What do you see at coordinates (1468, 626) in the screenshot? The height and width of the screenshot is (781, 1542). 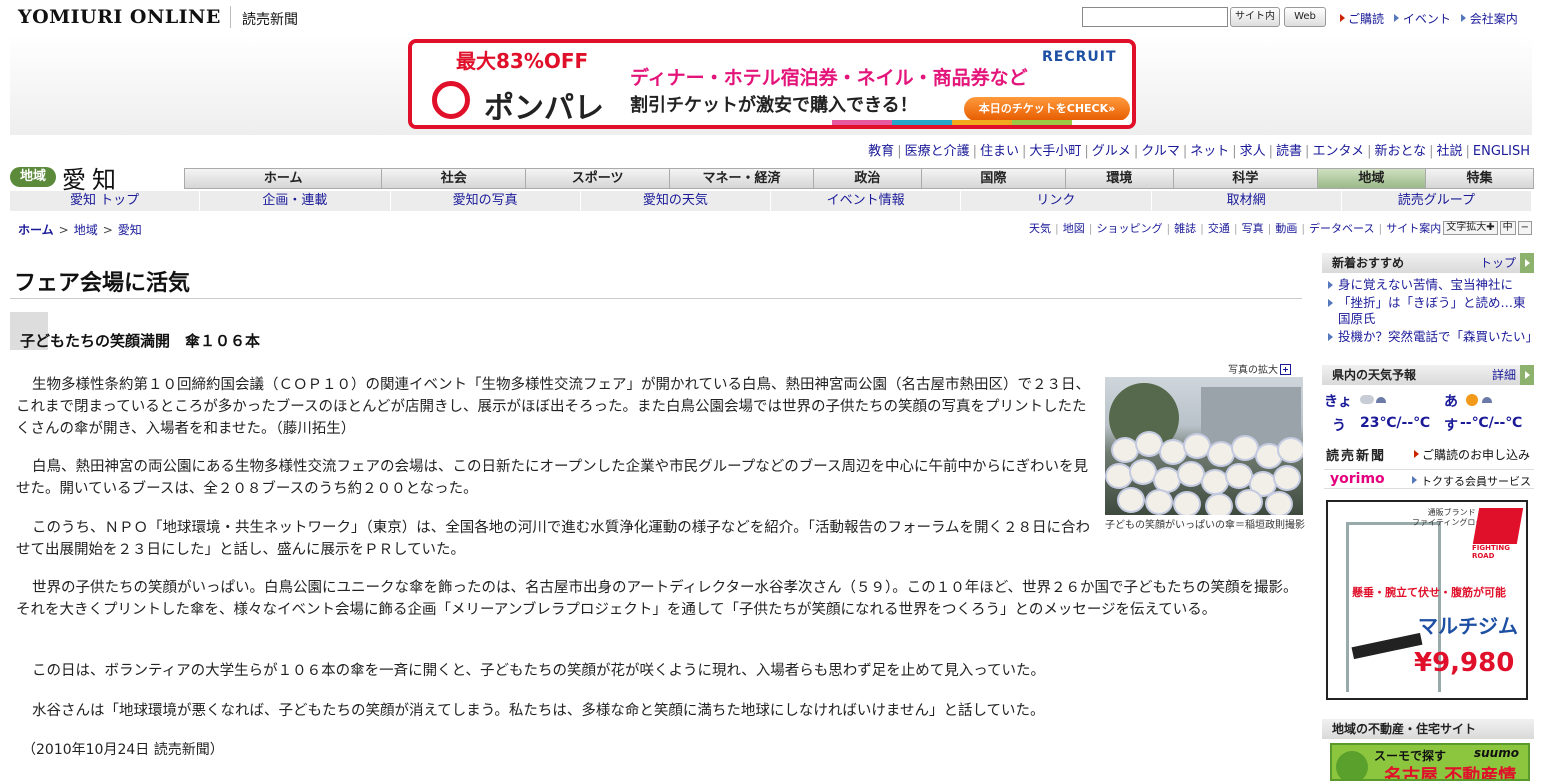 I see `ad-product-name: マルチジム` at bounding box center [1468, 626].